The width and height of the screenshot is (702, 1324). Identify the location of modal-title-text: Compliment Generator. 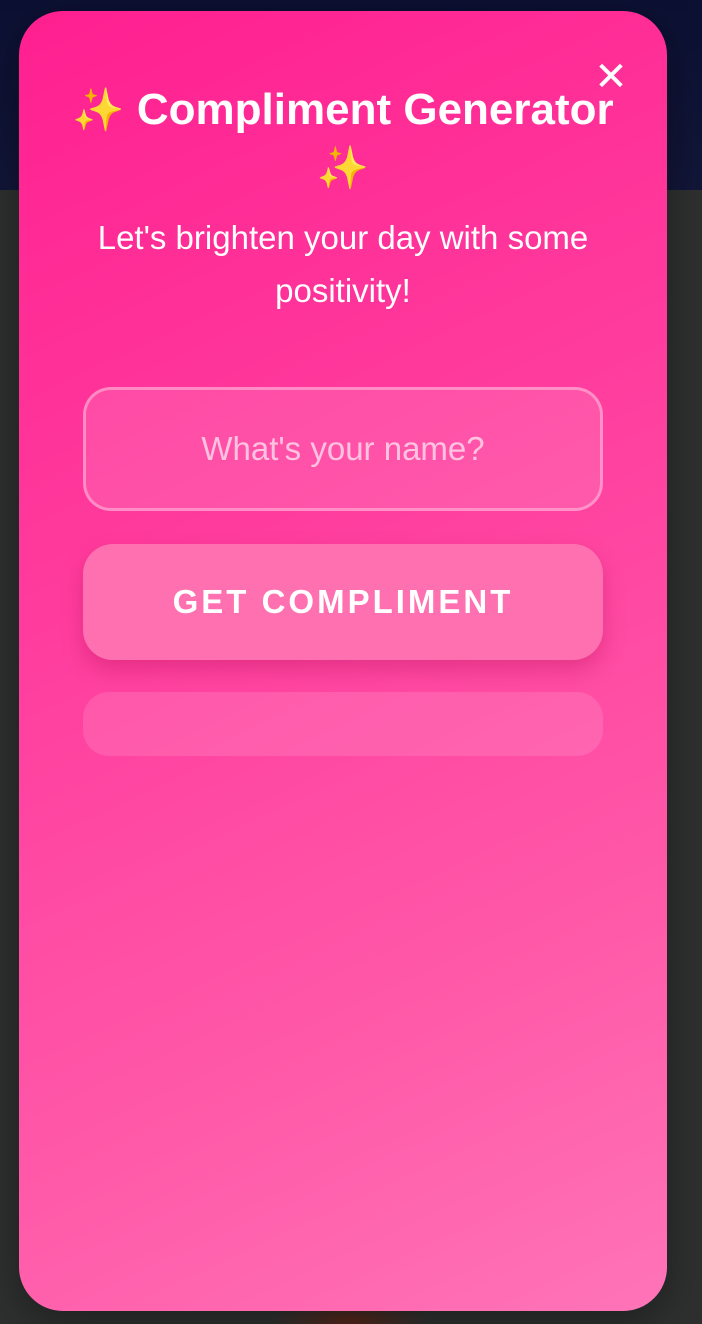
(375, 109).